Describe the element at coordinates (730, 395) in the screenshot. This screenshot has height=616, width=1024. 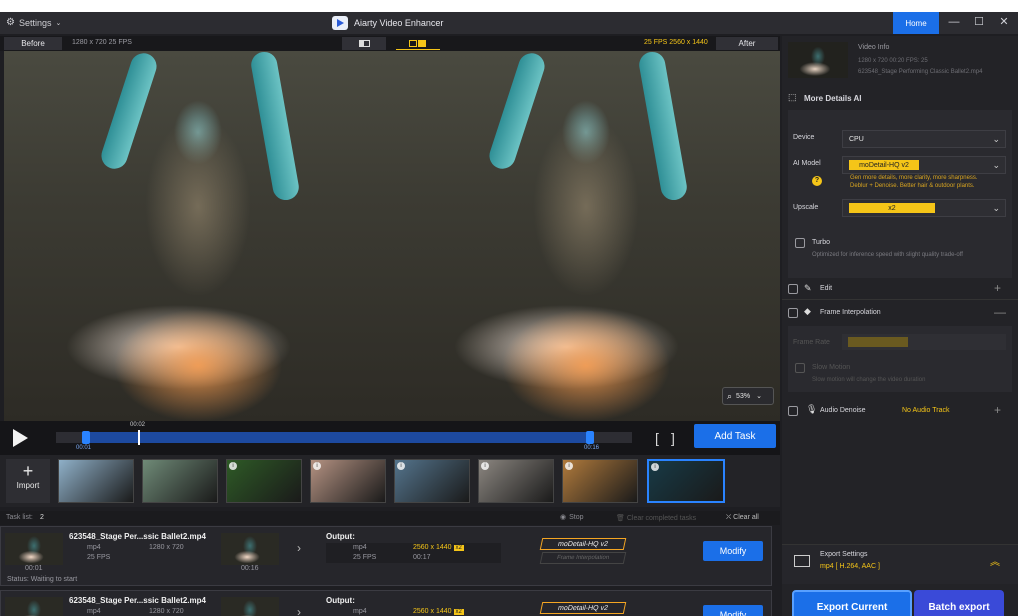
I see `magnifier-icon: ⌕` at that location.